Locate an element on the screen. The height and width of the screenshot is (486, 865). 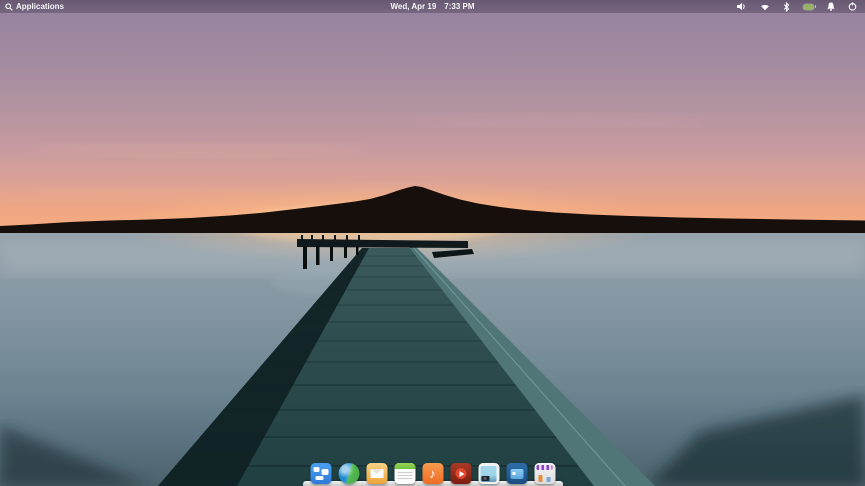
power-icon is located at coordinates (852, 6).